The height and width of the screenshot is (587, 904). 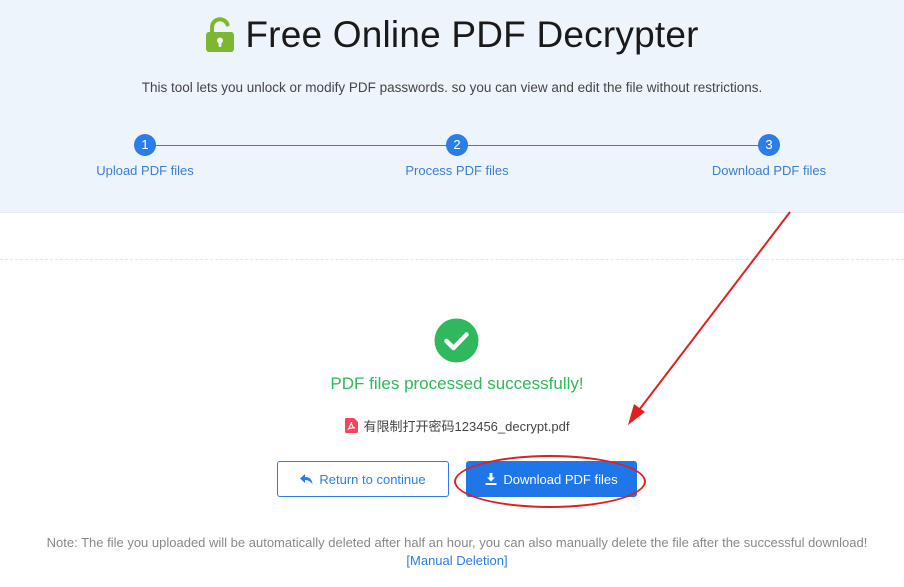 I want to click on page-title: Free Online PDF Decrypter, so click(x=472, y=34).